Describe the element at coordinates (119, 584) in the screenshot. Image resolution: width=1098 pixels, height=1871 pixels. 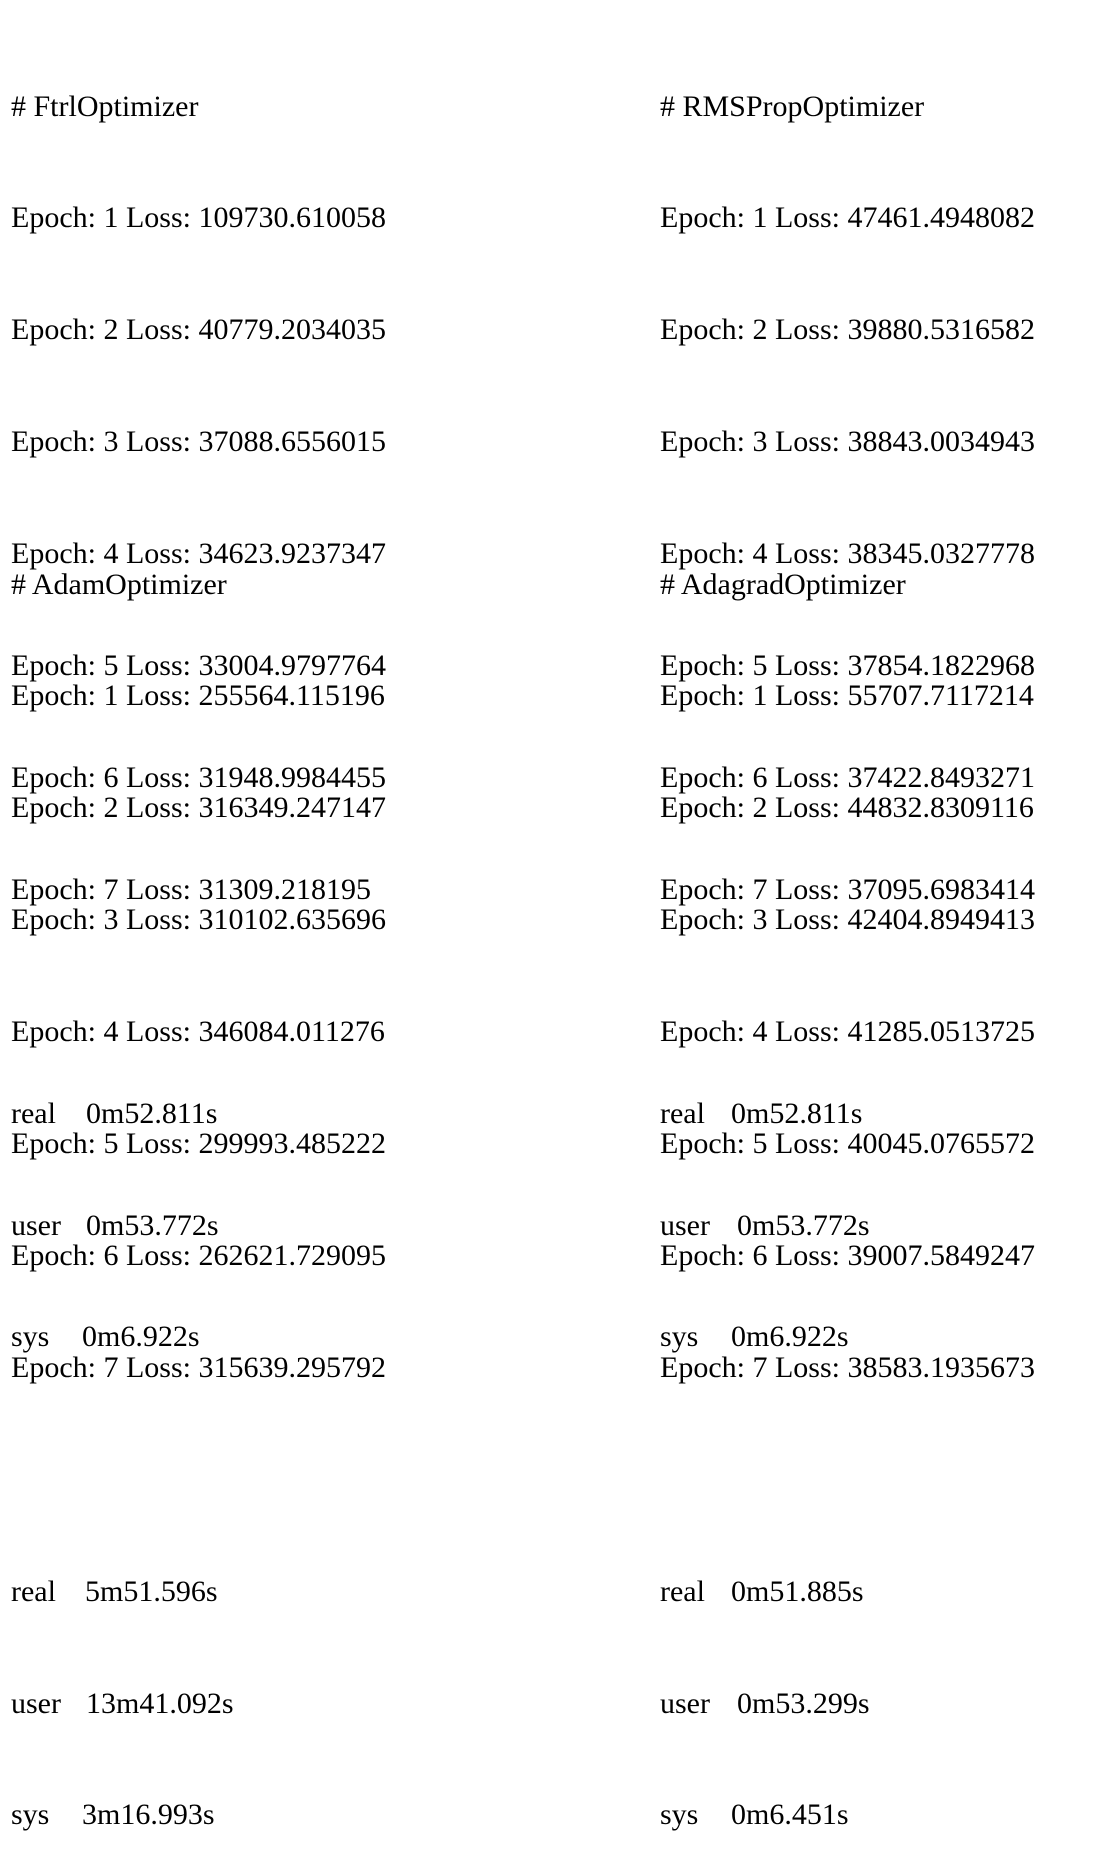
I see `block-title: # AdamOptimizer` at that location.